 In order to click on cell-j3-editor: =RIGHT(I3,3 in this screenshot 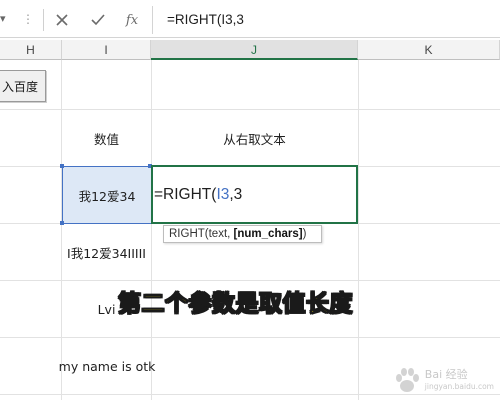, I will do `click(254, 194)`.